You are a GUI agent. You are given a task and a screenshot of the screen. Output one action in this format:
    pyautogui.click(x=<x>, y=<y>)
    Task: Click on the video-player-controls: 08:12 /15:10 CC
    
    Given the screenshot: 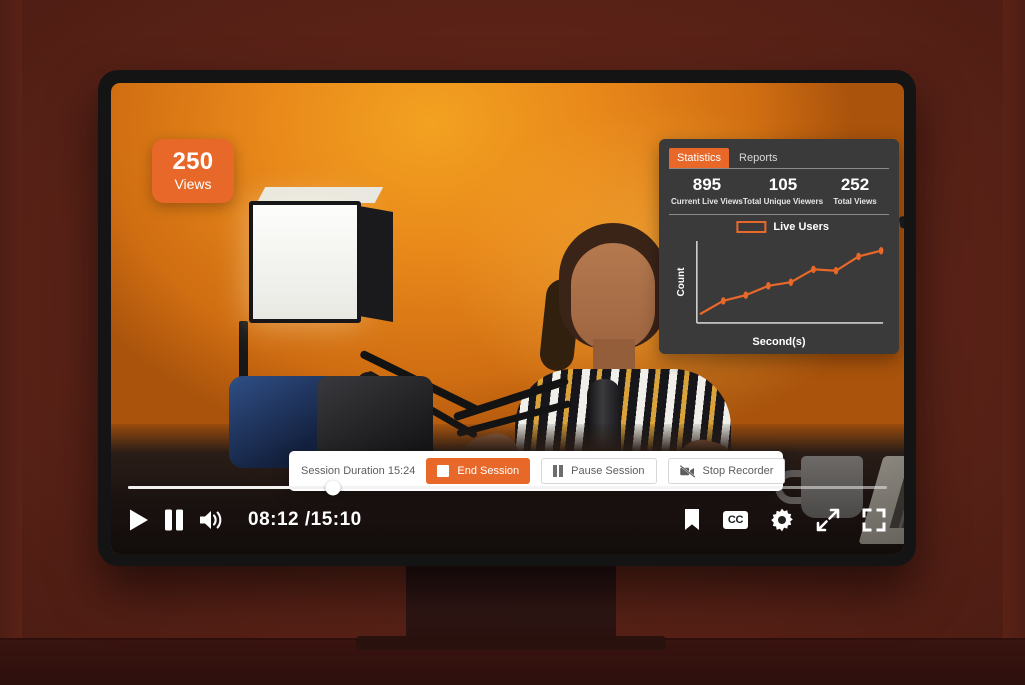 What is the action you would take?
    pyautogui.click(x=507, y=515)
    